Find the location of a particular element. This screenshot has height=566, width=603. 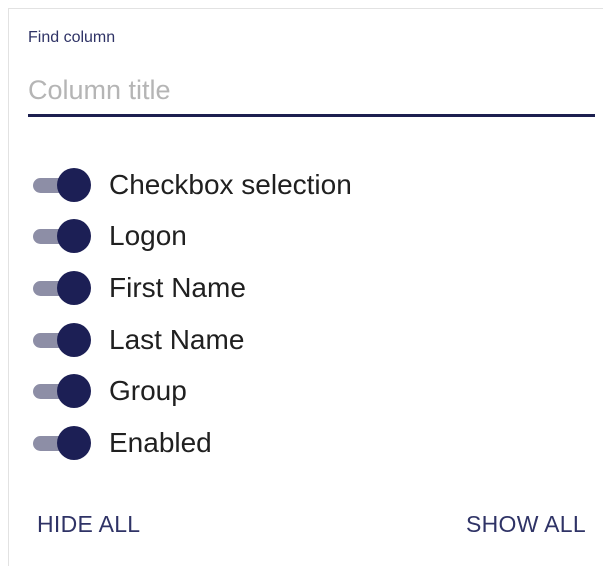

column-label: Last Name is located at coordinates (177, 339).